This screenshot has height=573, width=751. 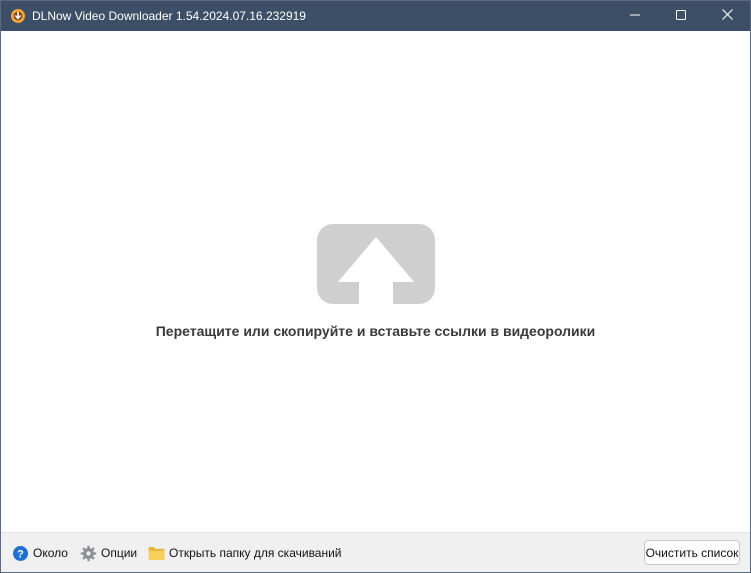 I want to click on about-button: ? Около, so click(x=40, y=553).